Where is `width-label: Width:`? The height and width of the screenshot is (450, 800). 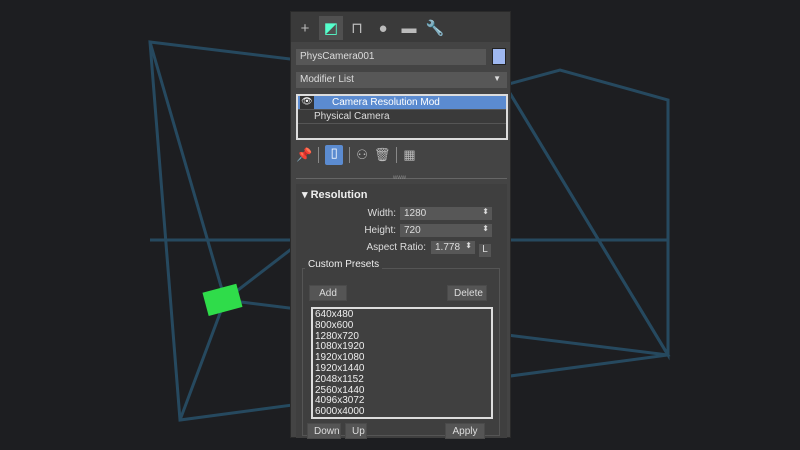 width-label: Width: is located at coordinates (381, 213).